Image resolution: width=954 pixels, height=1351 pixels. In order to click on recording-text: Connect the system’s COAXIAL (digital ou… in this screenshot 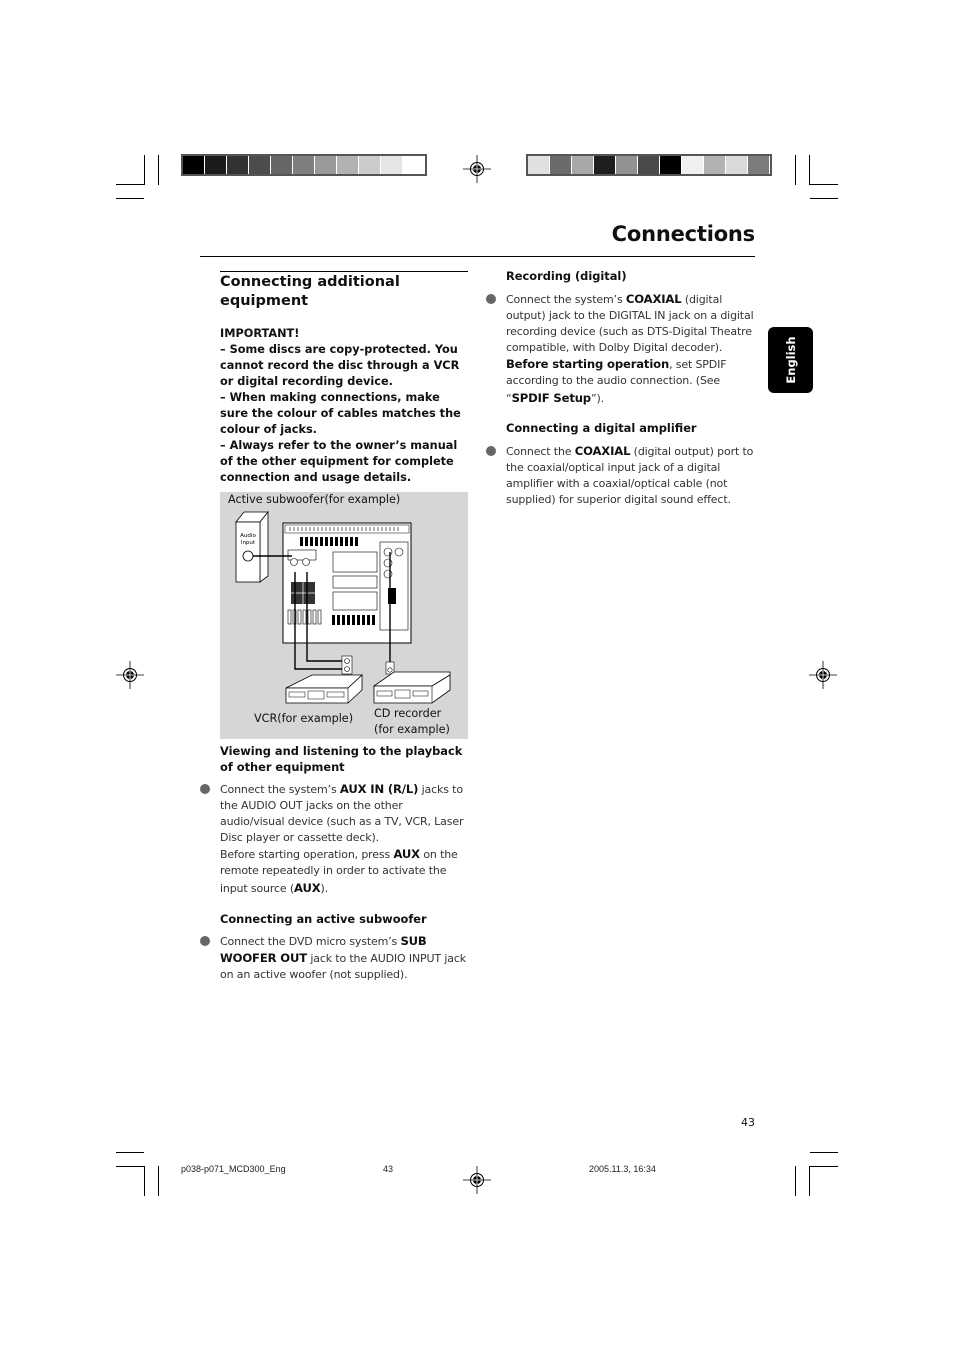, I will do `click(632, 349)`.